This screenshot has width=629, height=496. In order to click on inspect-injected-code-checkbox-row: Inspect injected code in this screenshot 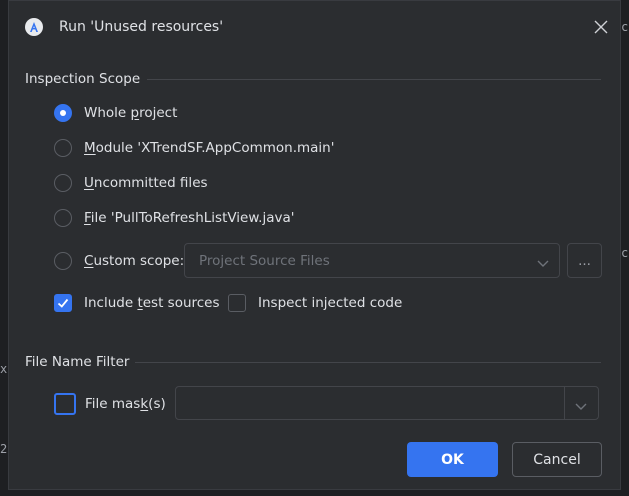, I will do `click(315, 303)`.